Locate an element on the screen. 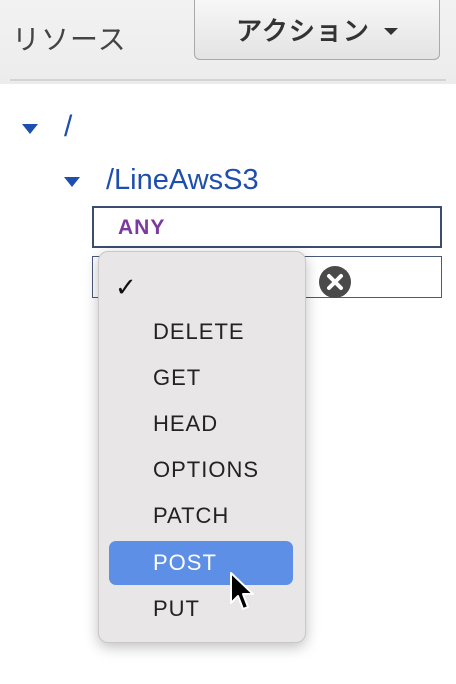 Image resolution: width=456 pixels, height=684 pixels. header-bar: リソース アクション is located at coordinates (228, 42).